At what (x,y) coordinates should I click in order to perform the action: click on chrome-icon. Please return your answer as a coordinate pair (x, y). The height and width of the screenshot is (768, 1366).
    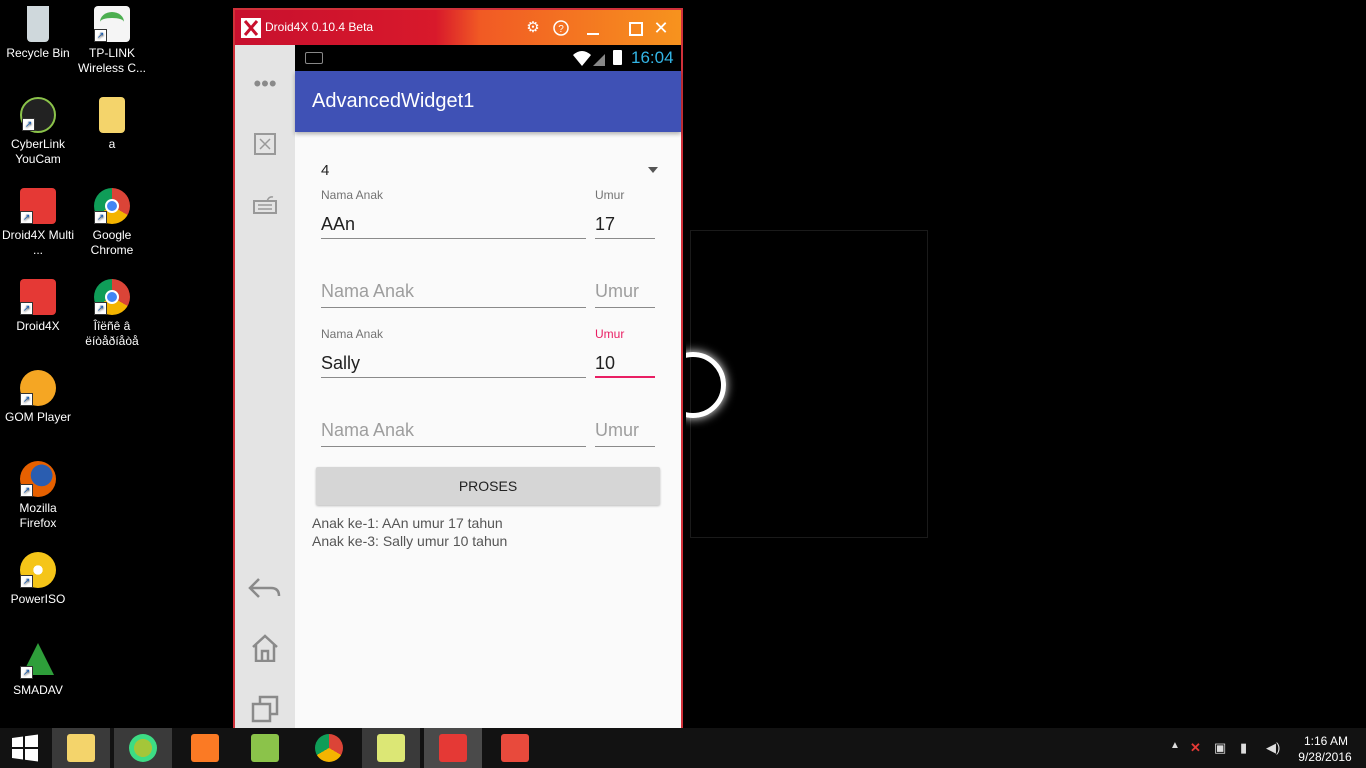
    Looking at the image, I should click on (329, 748).